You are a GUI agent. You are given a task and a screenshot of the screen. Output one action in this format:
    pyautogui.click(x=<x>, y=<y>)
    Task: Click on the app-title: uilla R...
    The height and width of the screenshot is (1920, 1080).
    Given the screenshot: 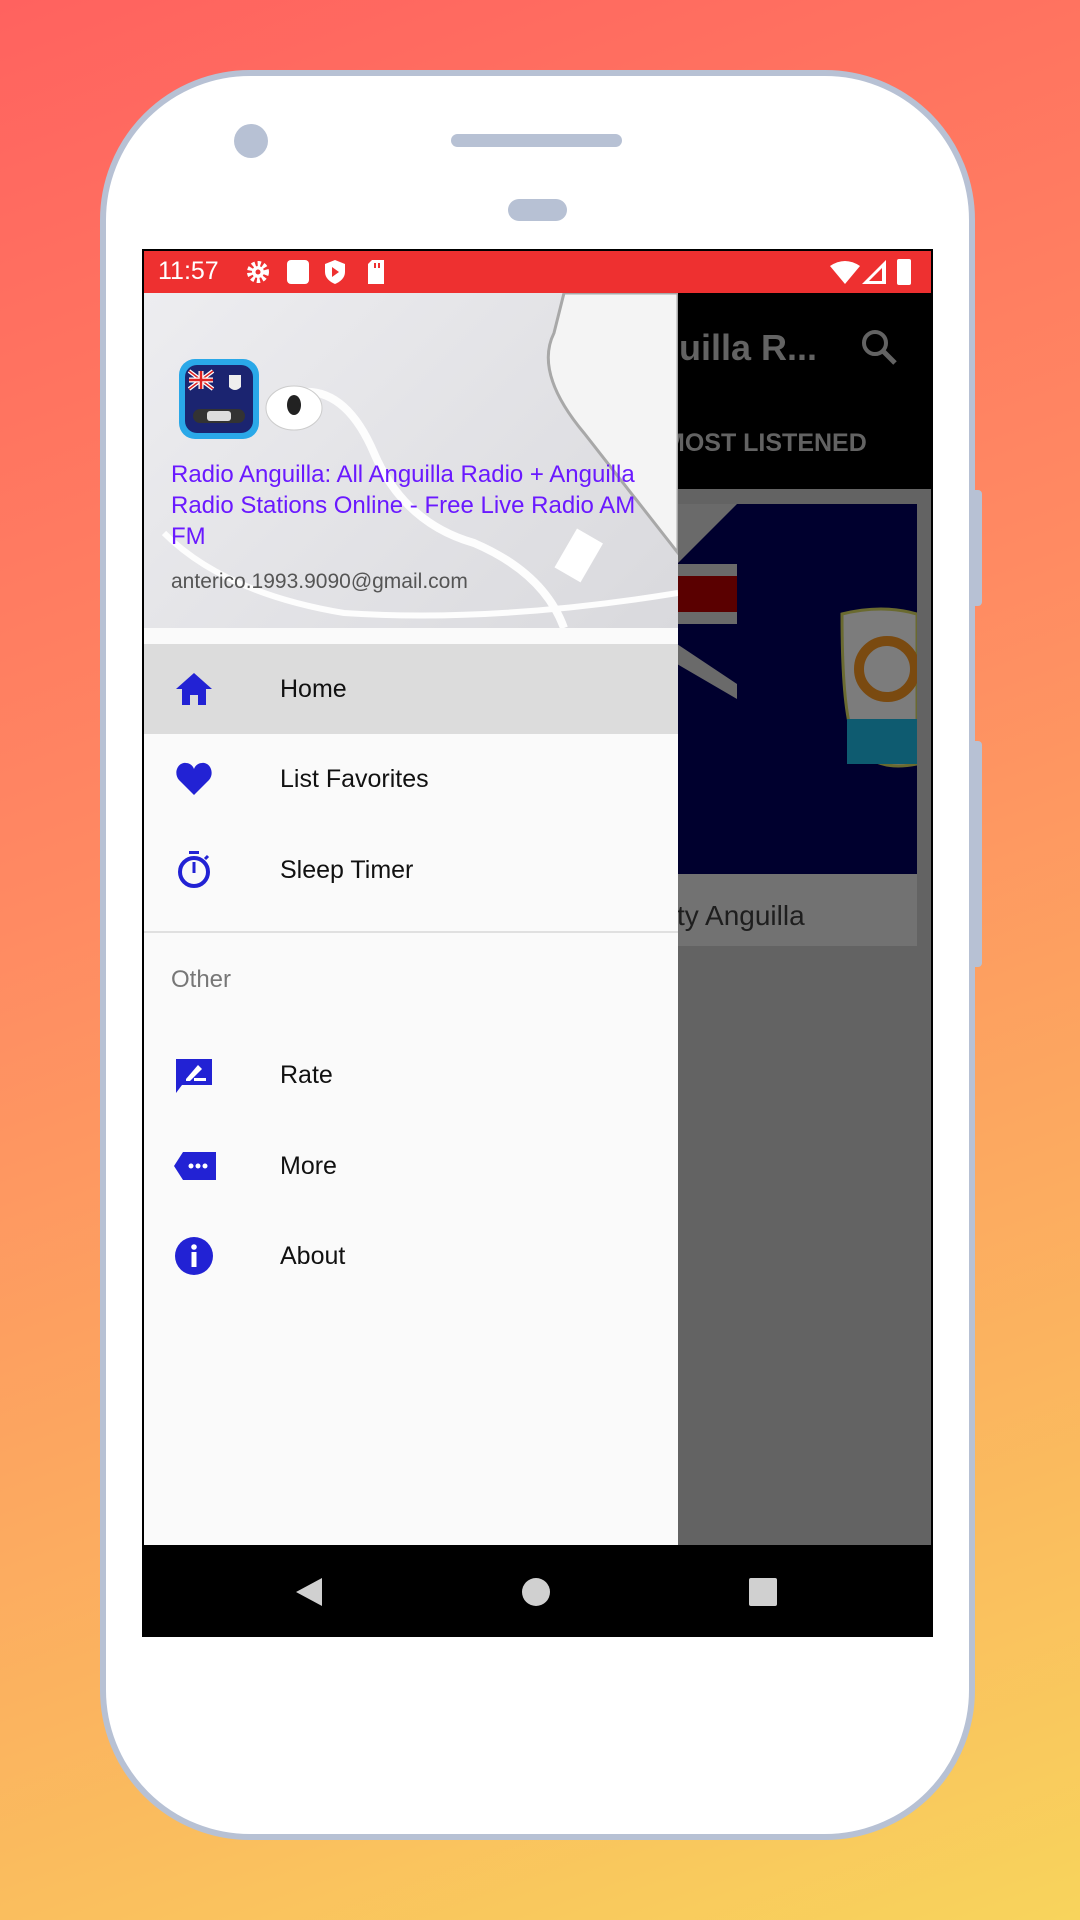 What is the action you would take?
    pyautogui.click(x=748, y=347)
    